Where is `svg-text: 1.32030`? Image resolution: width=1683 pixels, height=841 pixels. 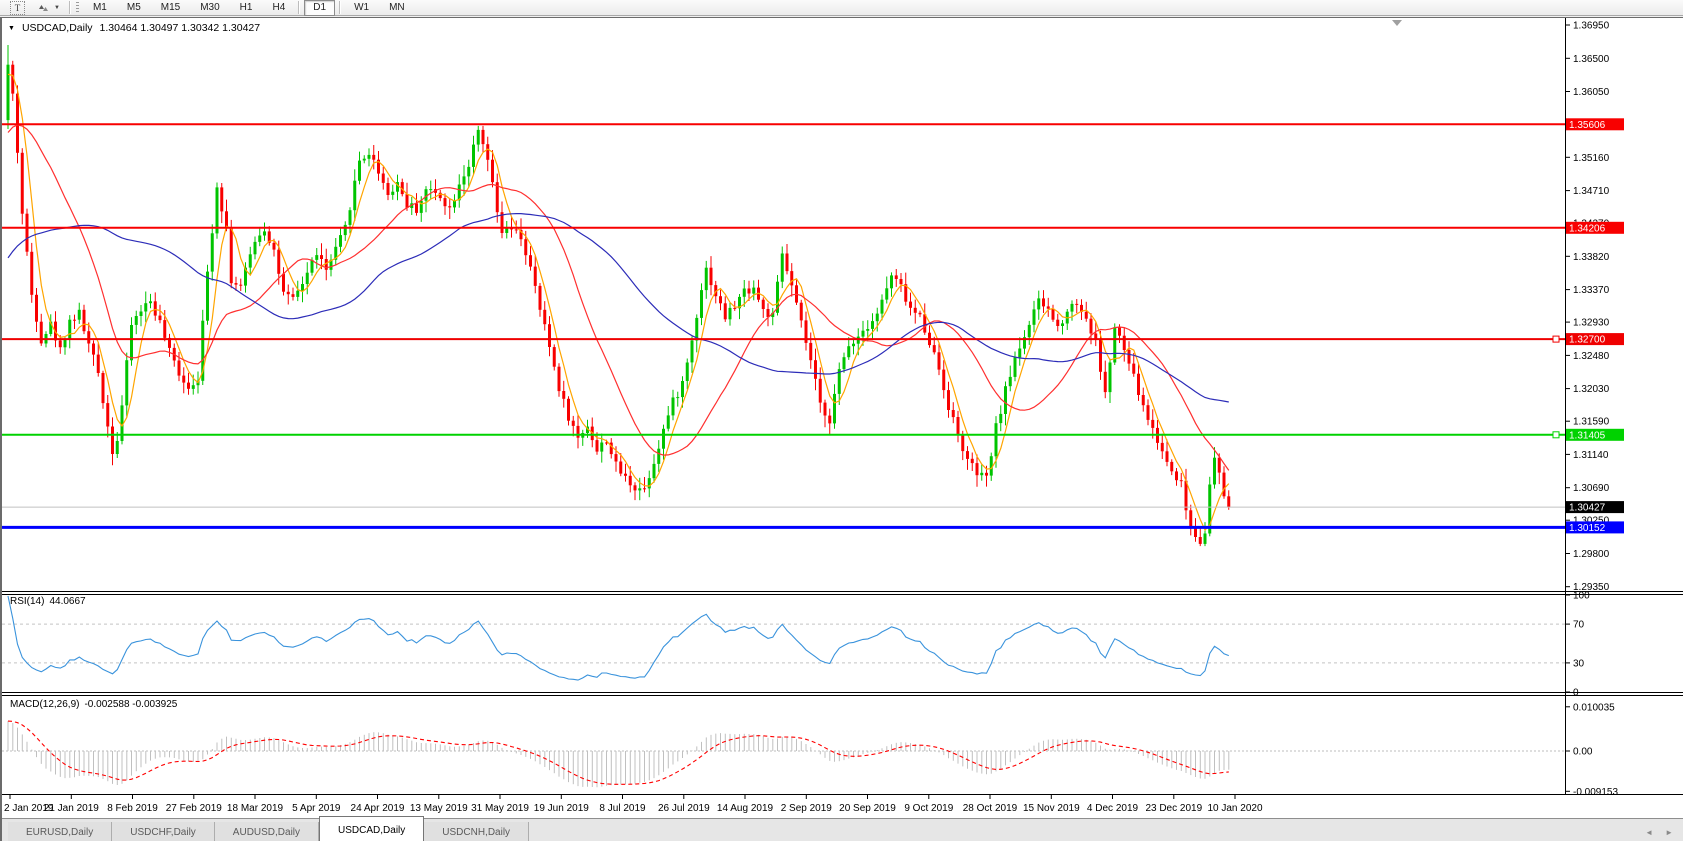
svg-text: 1.32030 is located at coordinates (1591, 389).